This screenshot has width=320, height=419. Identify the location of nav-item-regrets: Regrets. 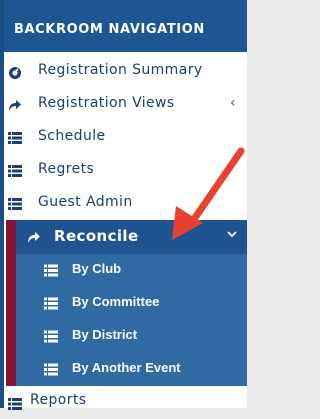
(125, 171).